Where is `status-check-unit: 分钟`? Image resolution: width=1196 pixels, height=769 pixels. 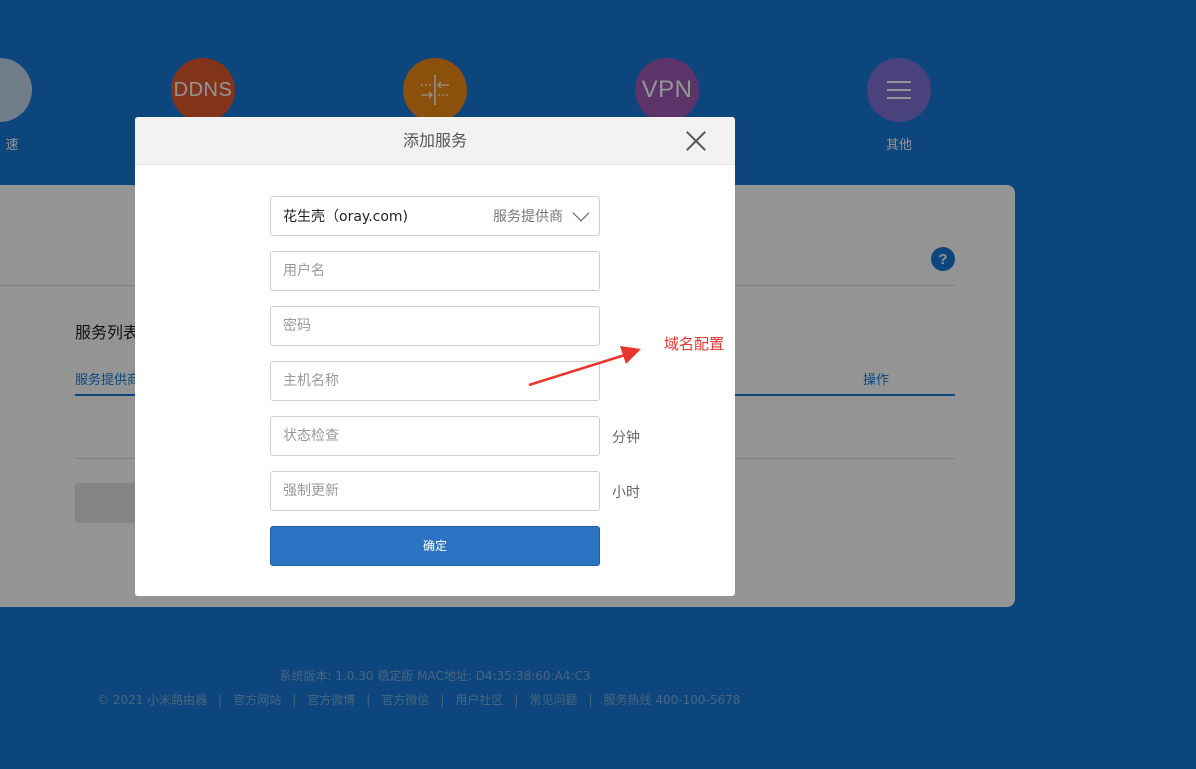
status-check-unit: 分钟 is located at coordinates (626, 438).